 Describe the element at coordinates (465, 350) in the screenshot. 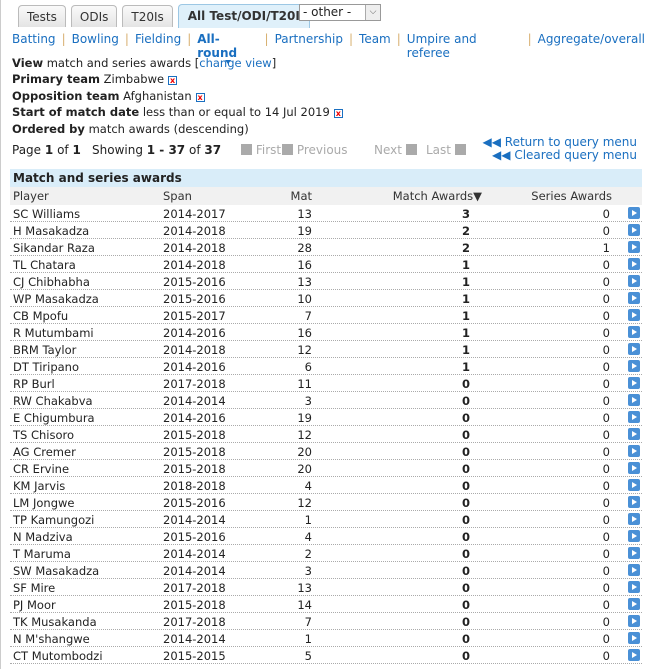

I see `match-awards: 1` at that location.